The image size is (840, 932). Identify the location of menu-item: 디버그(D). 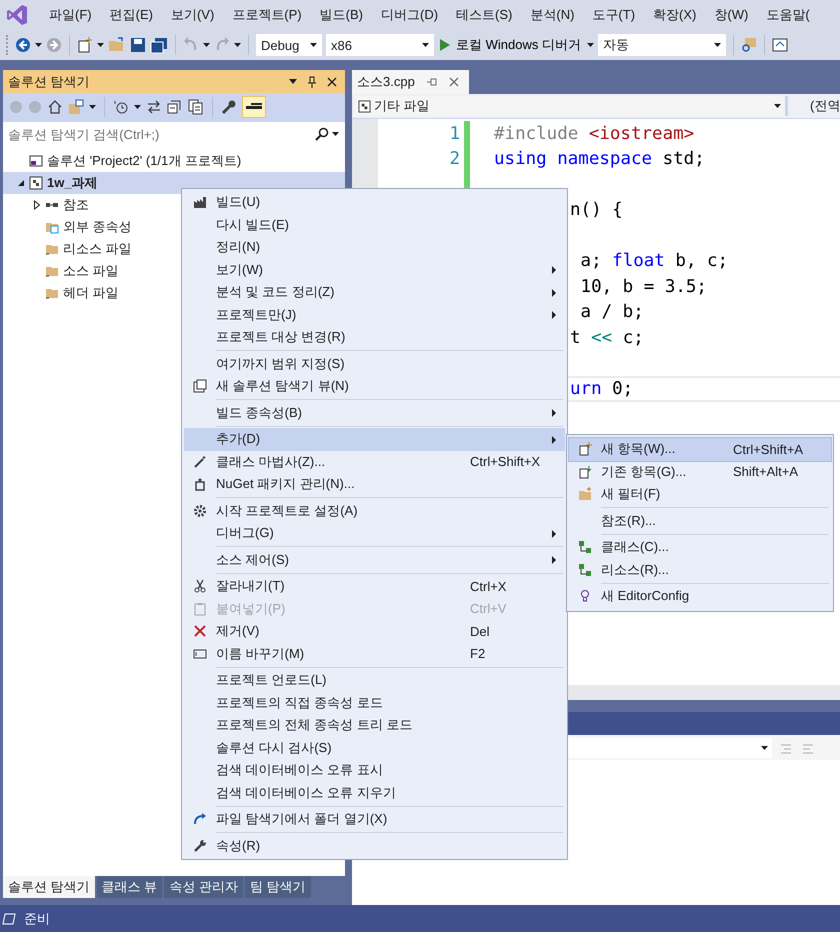
(410, 15).